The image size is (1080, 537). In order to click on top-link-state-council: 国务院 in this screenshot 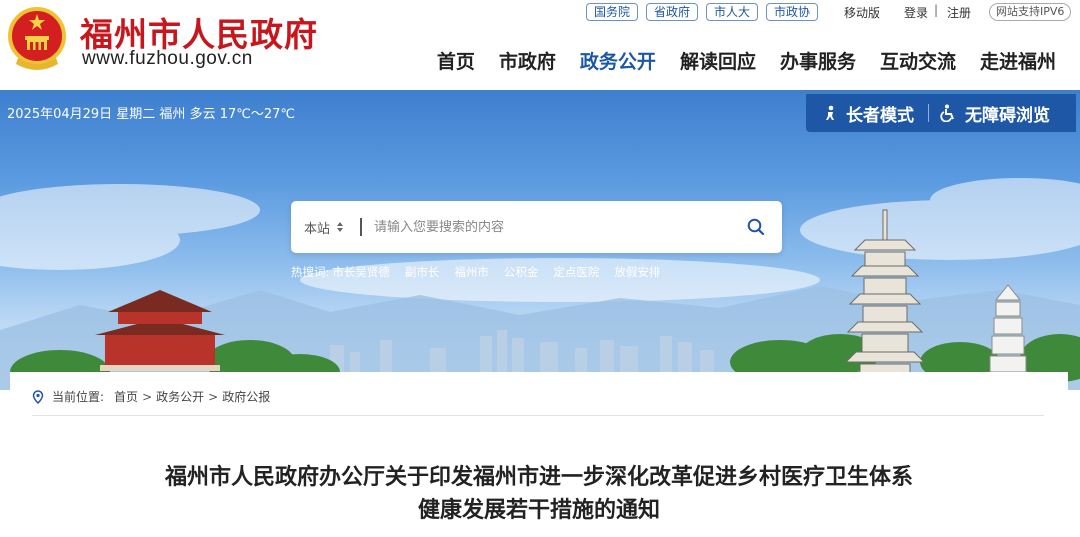, I will do `click(612, 12)`.